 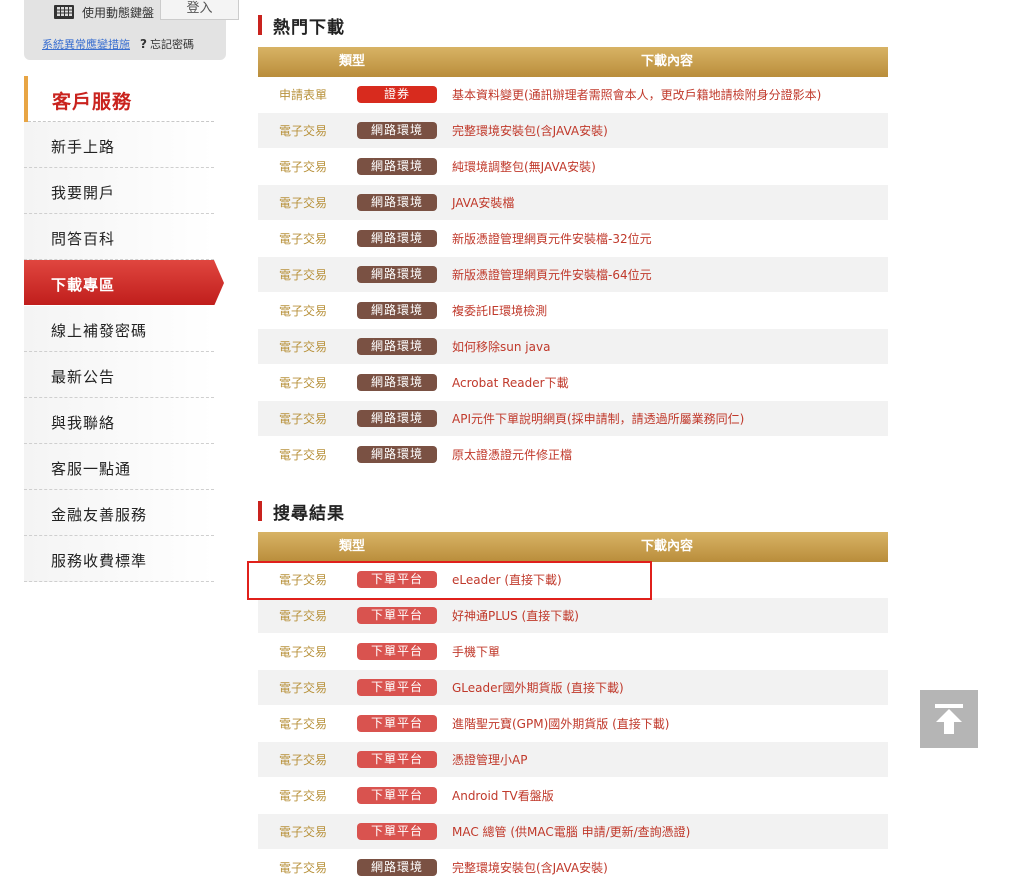 What do you see at coordinates (473, 651) in the screenshot?
I see `row-download-link: 手機下單` at bounding box center [473, 651].